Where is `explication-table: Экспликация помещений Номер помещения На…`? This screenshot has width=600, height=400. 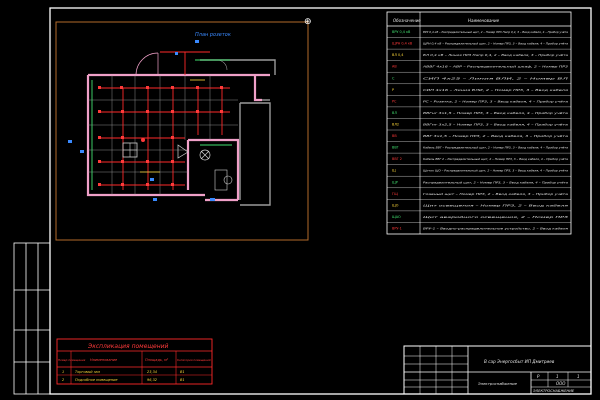 explication-table: Экспликация помещений Номер помещения На… is located at coordinates (134, 361).